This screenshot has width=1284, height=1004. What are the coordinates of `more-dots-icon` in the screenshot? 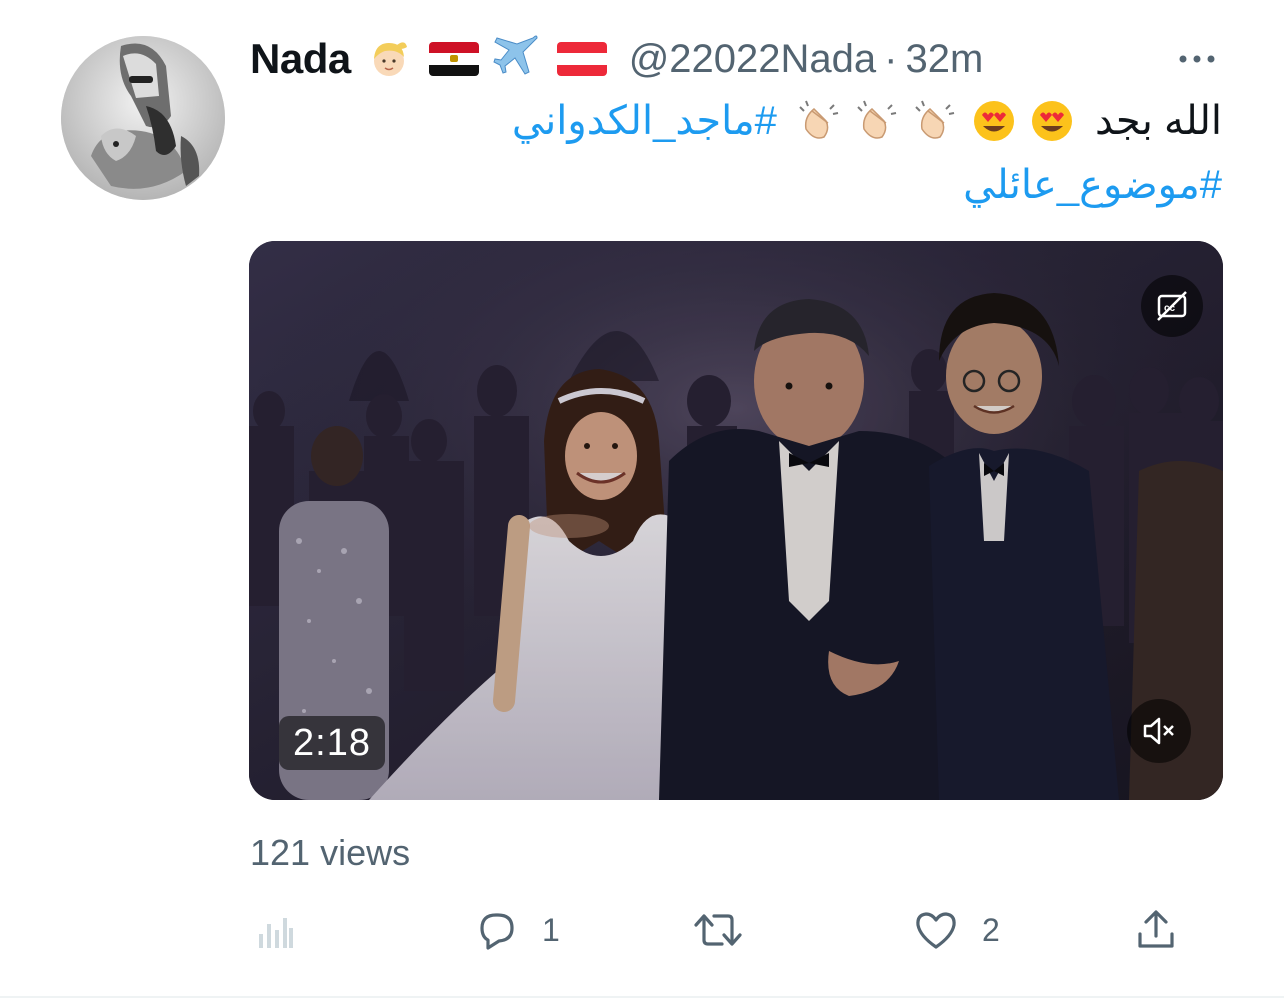 It's located at (1197, 59).